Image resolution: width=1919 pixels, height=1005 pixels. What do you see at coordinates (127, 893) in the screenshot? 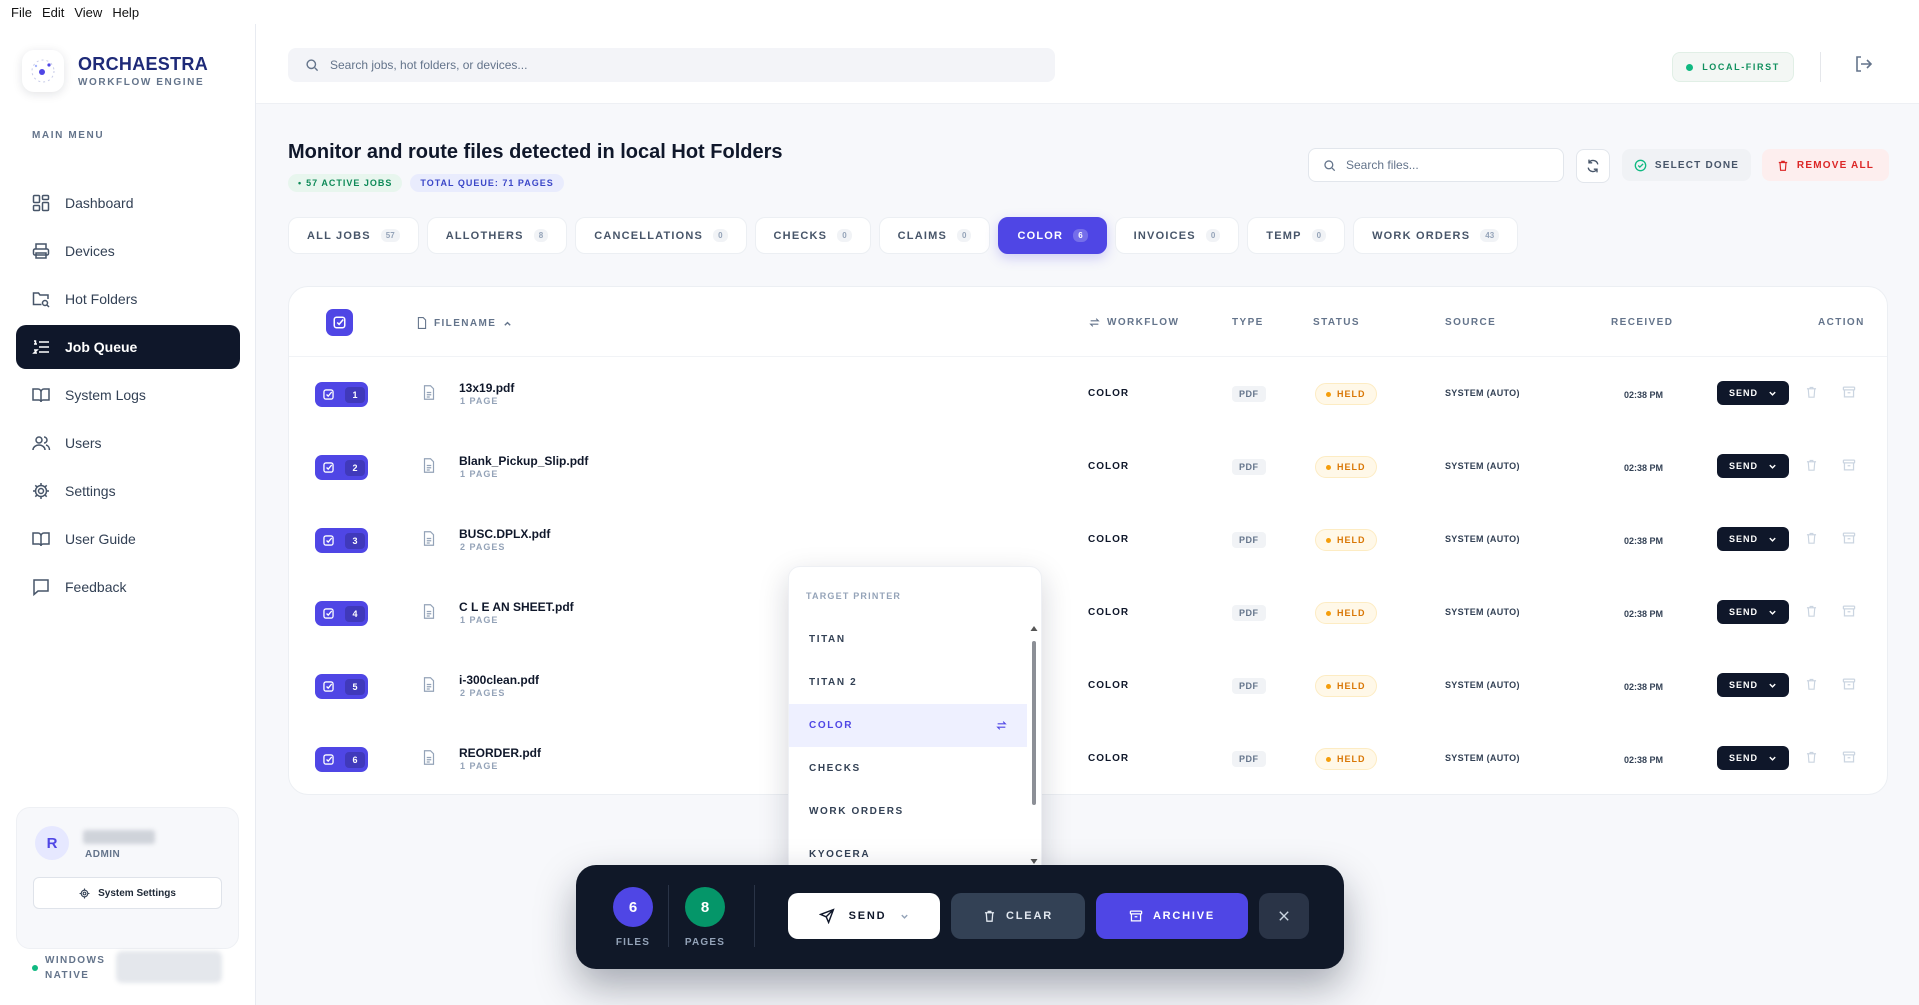
I see `system-settings-button: System Settings` at bounding box center [127, 893].